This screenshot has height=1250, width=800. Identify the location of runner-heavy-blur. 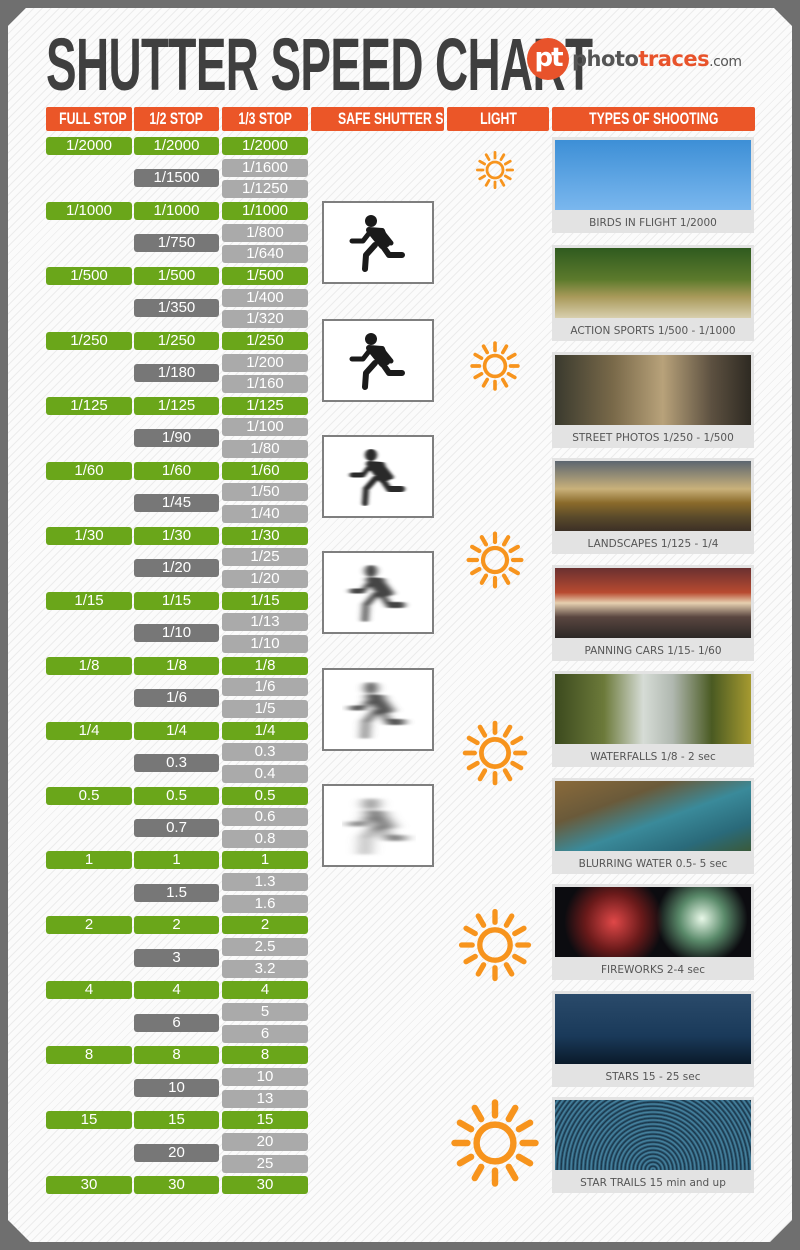
(378, 825).